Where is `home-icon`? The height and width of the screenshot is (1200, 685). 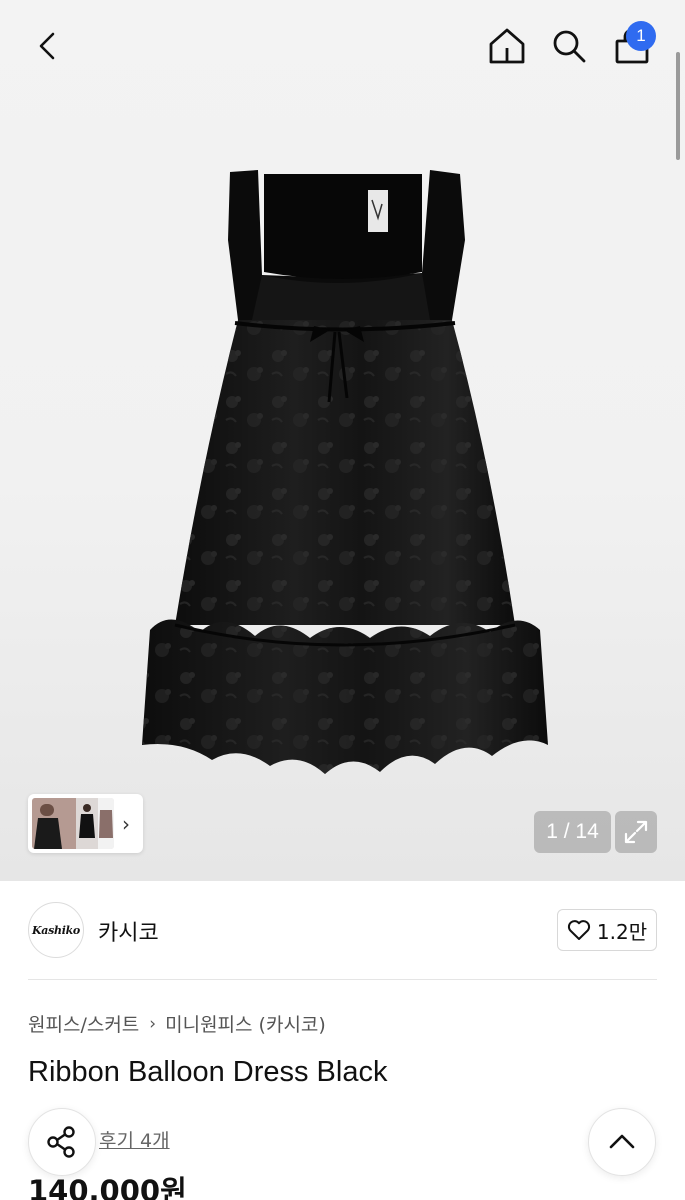
home-icon is located at coordinates (507, 46).